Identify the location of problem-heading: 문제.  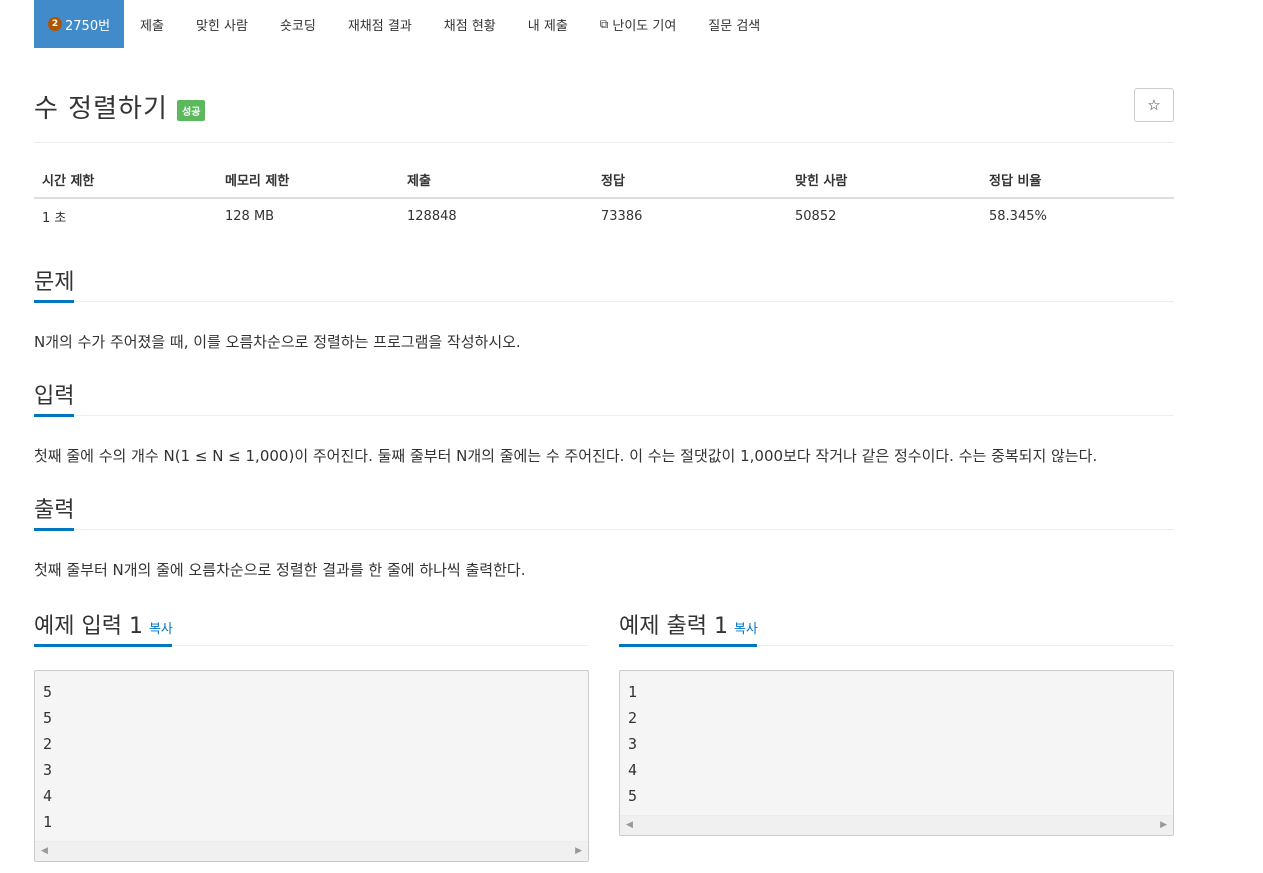
(604, 282).